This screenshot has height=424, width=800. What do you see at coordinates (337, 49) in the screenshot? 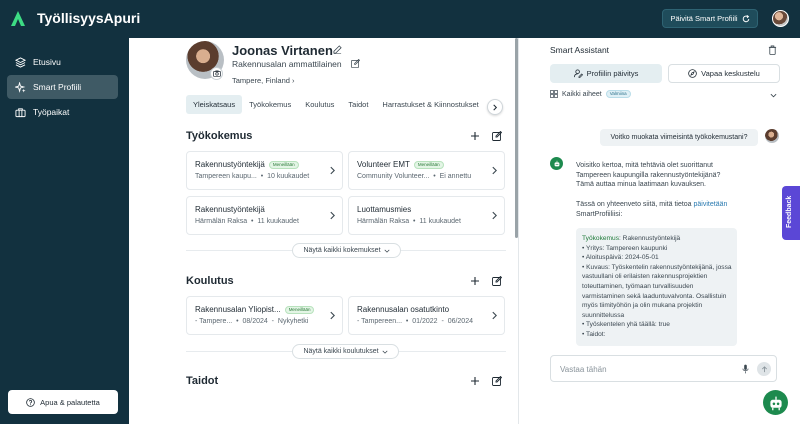
I see `edit-name-icon` at bounding box center [337, 49].